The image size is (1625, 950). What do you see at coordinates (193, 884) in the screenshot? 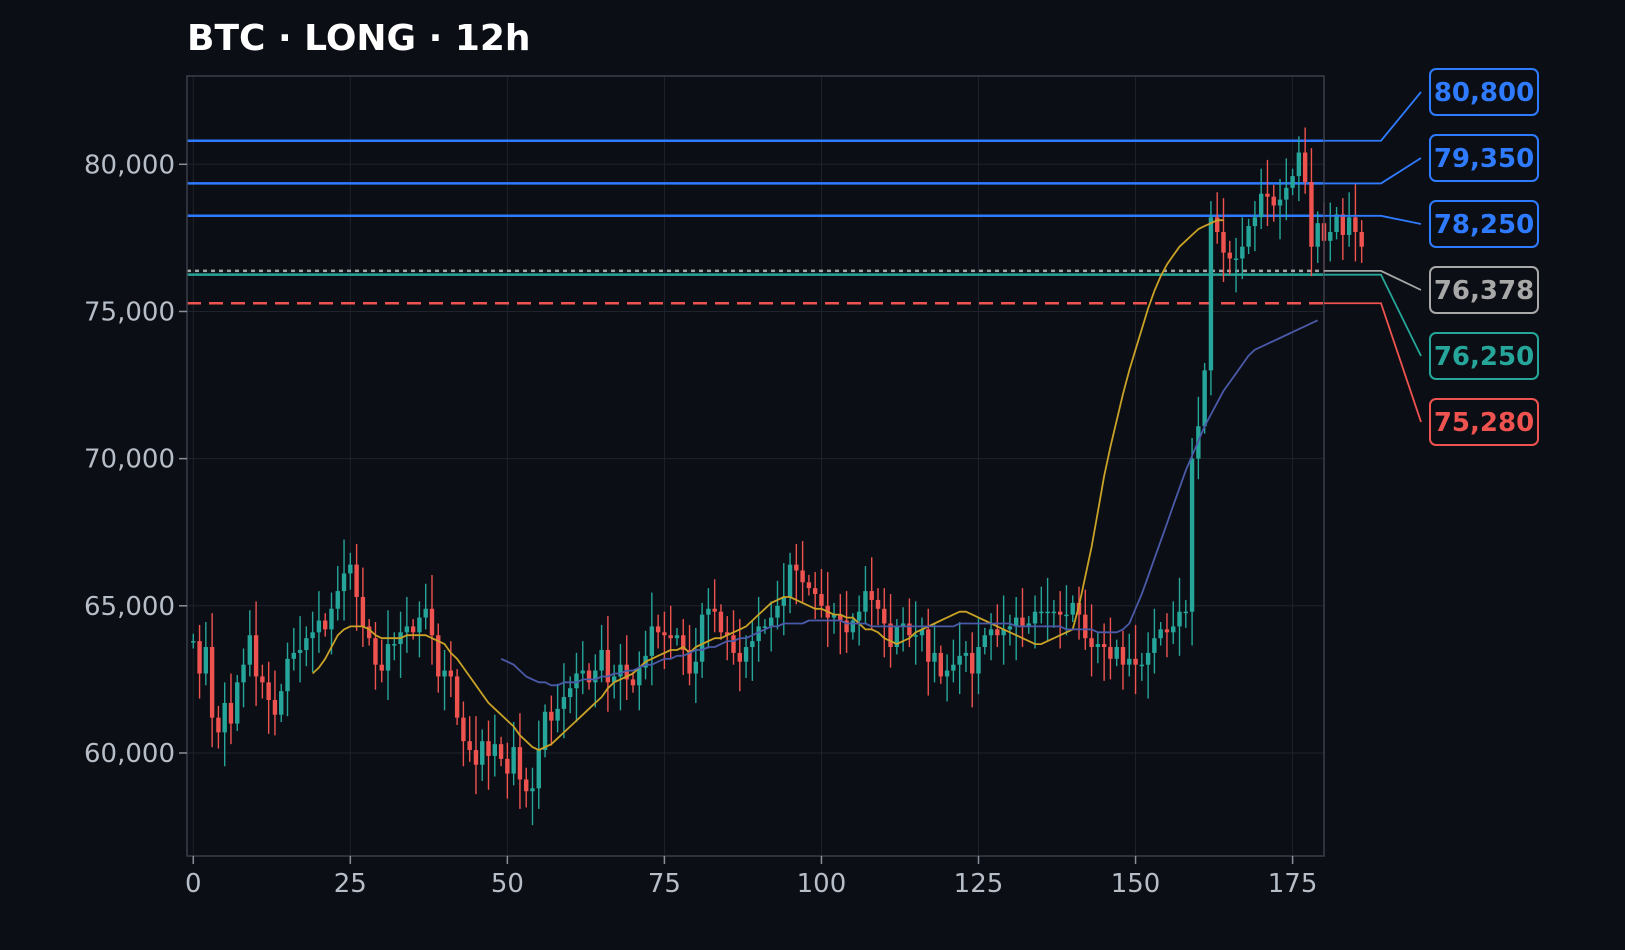
I see `x-tick-label: 0` at bounding box center [193, 884].